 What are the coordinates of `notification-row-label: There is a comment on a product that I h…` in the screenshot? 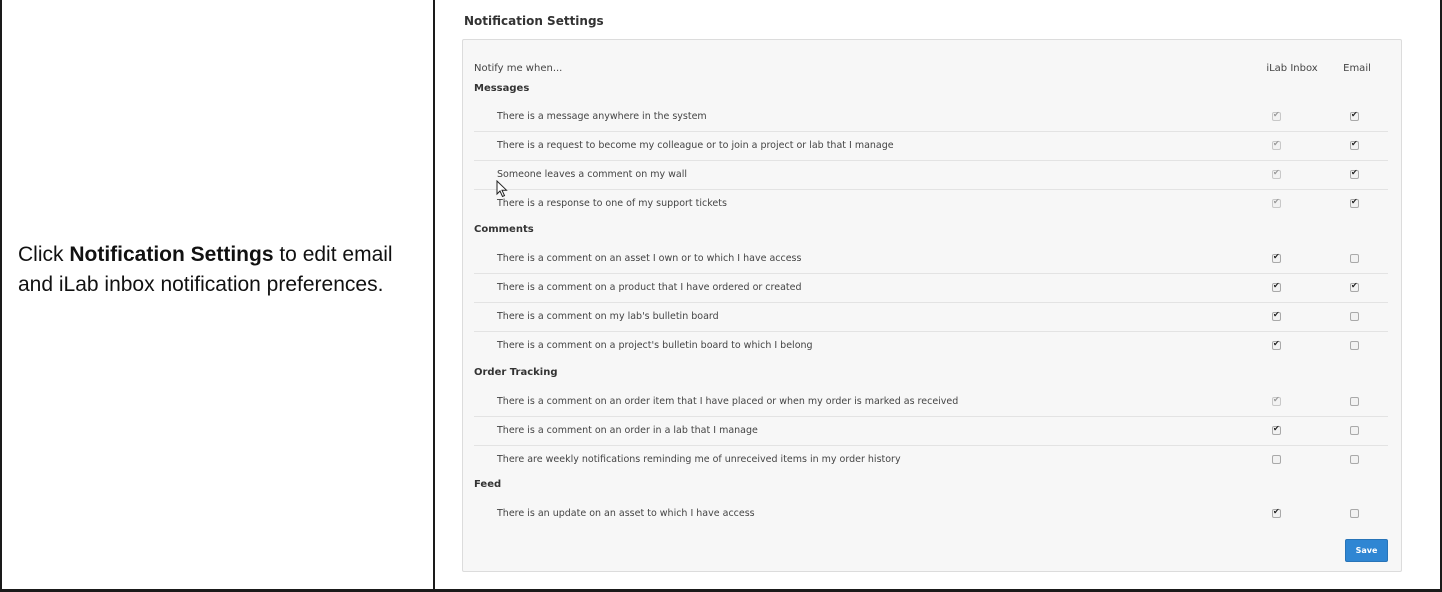 It's located at (649, 287).